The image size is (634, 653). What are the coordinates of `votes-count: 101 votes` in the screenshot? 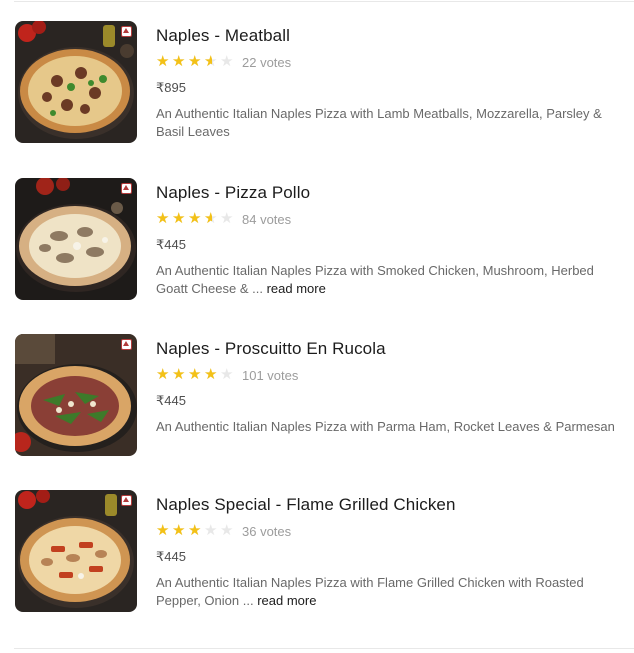 It's located at (270, 375).